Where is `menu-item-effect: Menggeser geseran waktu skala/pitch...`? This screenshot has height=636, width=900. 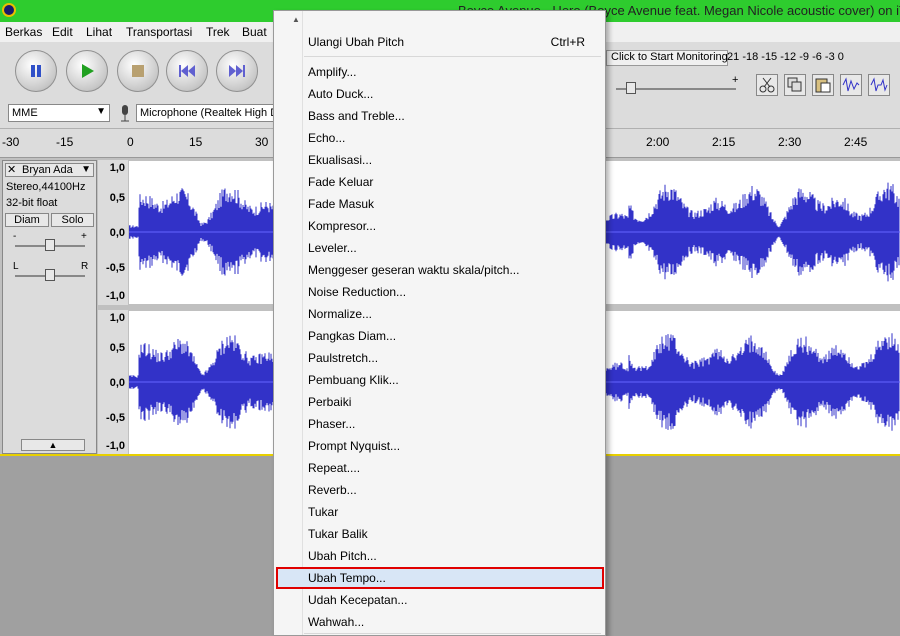 menu-item-effect: Menggeser geseran waktu skala/pitch... is located at coordinates (413, 270).